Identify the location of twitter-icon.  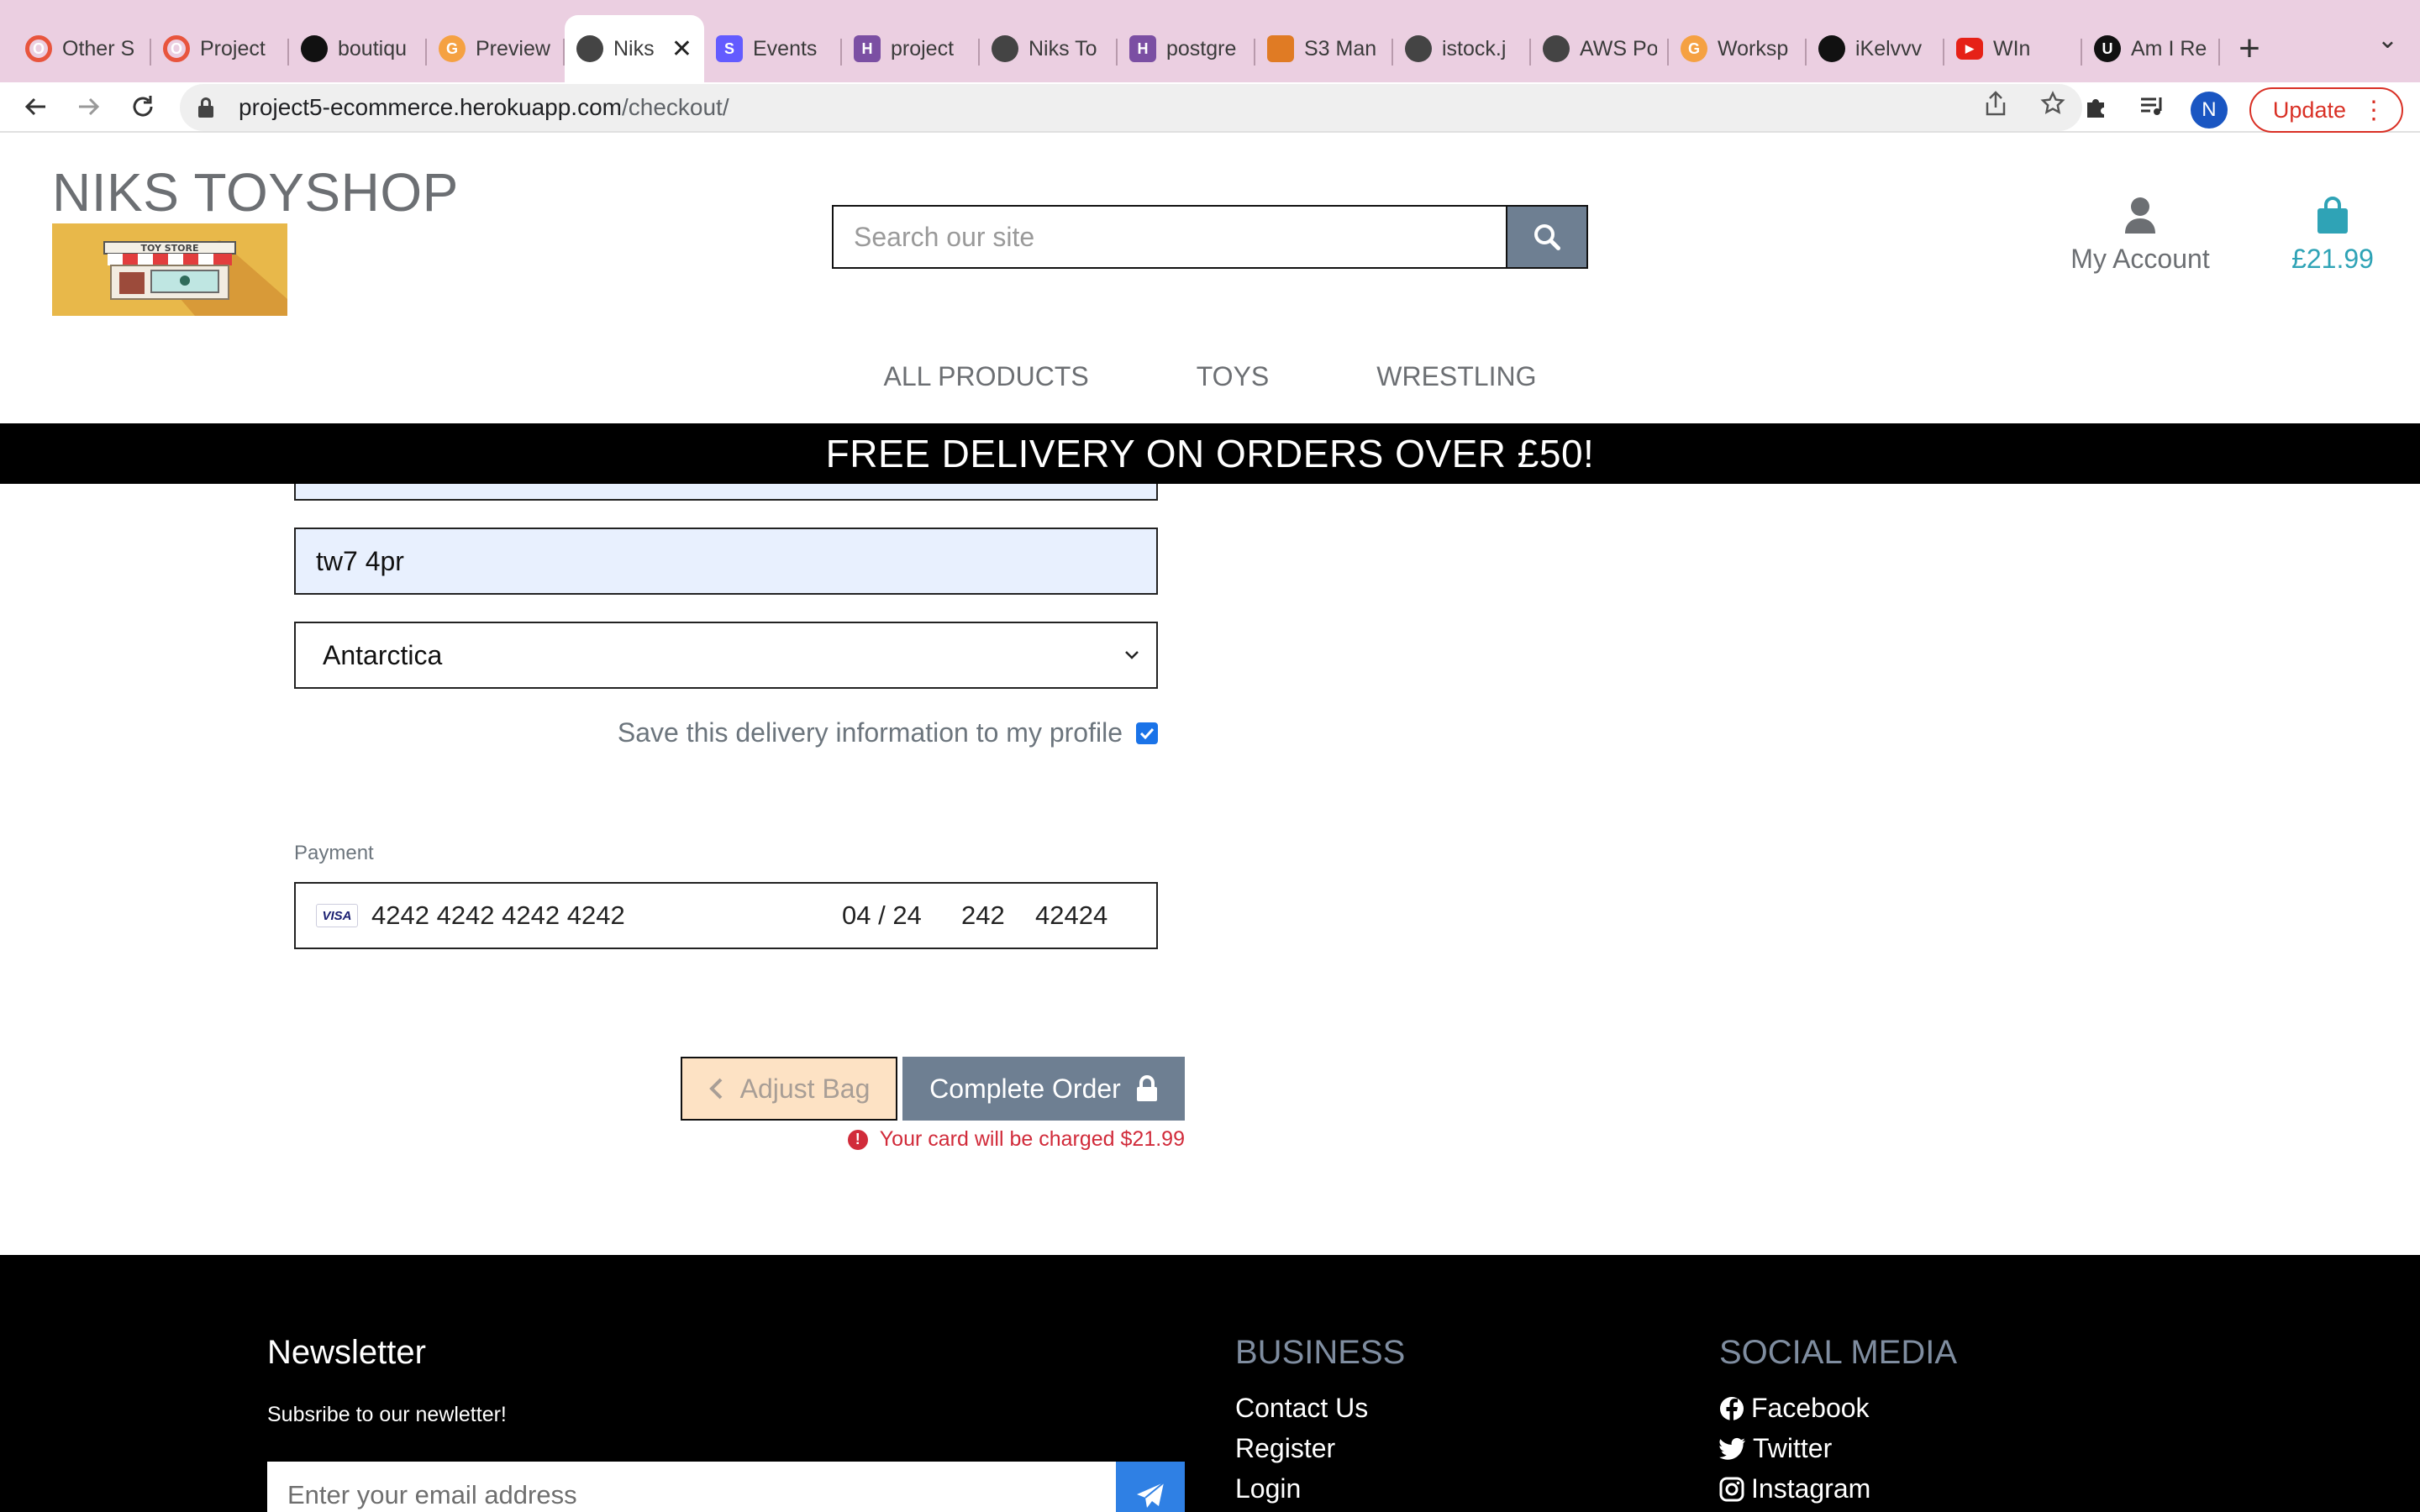
(1732, 1448).